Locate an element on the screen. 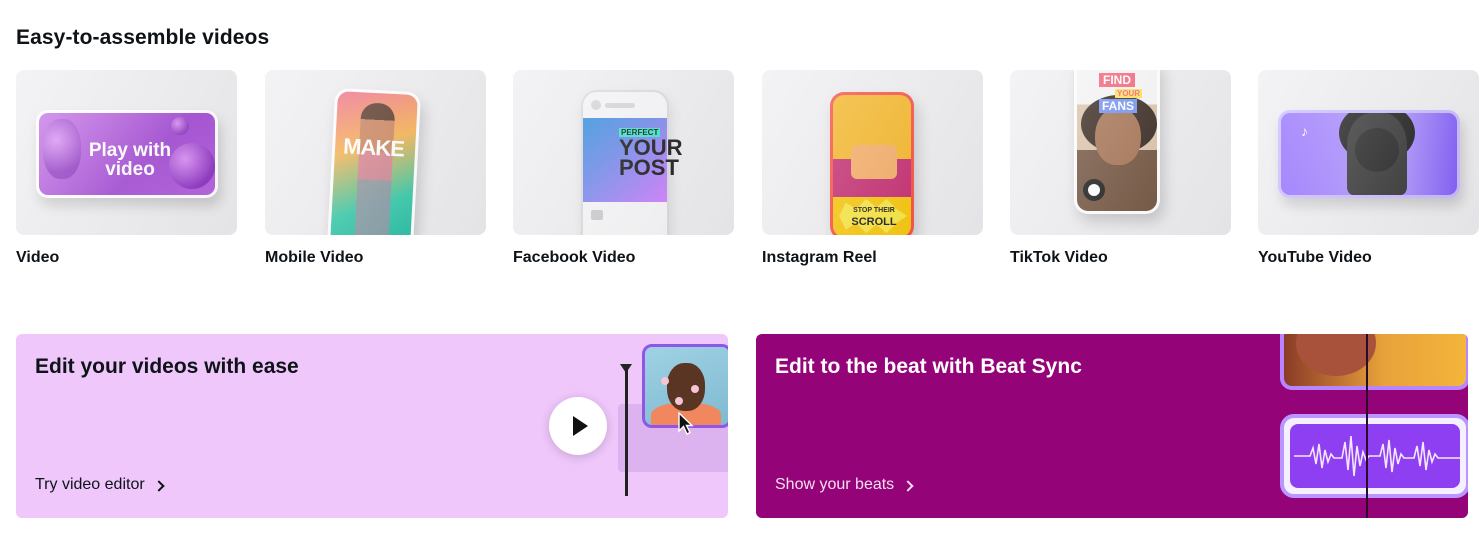 The height and width of the screenshot is (558, 1480). template-thumbnail: ♪ is located at coordinates (1368, 152).